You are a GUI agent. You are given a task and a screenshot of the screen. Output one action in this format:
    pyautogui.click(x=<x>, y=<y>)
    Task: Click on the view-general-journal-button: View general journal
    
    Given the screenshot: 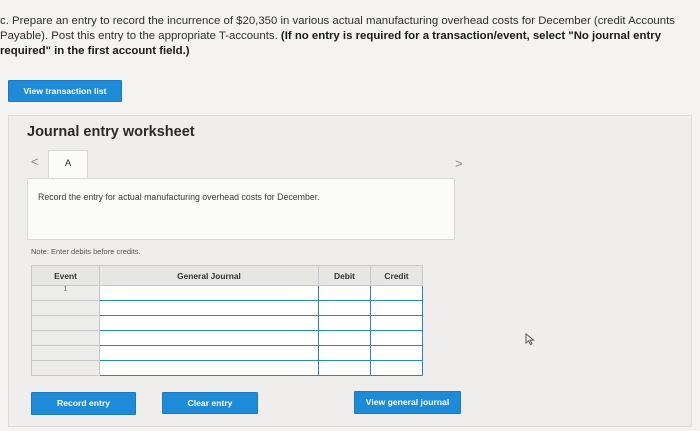 What is the action you would take?
    pyautogui.click(x=407, y=402)
    